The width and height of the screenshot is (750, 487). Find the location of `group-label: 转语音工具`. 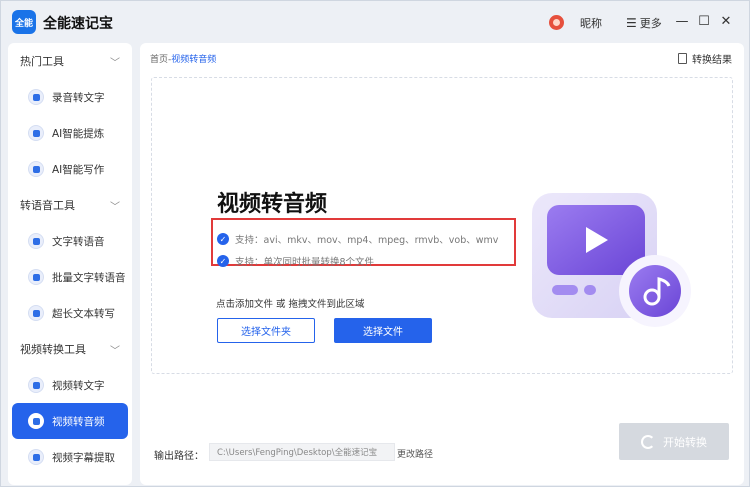

group-label: 转语音工具 is located at coordinates (47, 205).